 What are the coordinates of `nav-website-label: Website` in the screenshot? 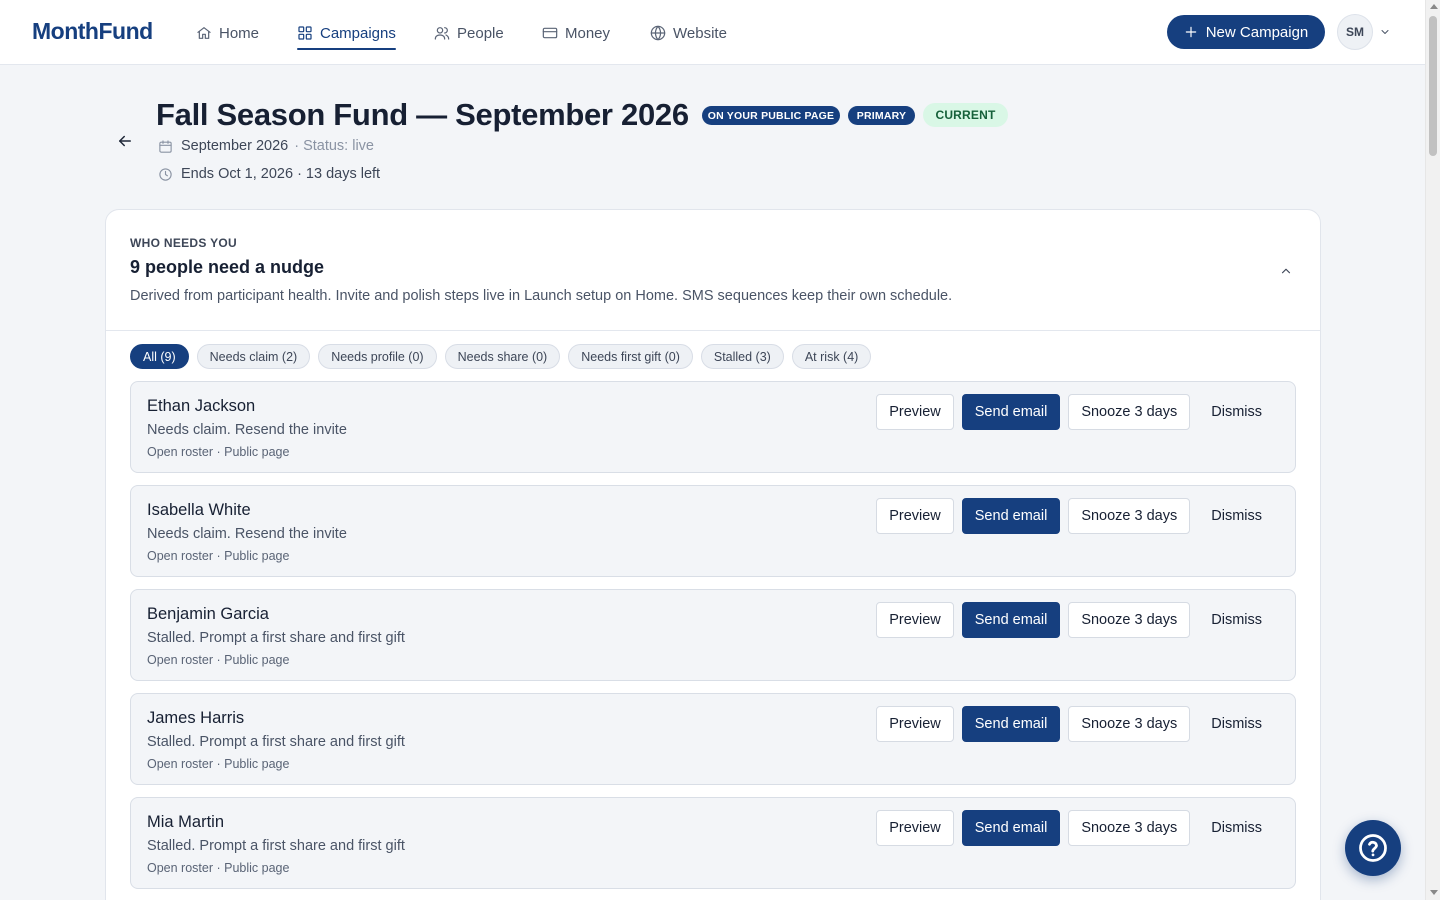 It's located at (700, 33).